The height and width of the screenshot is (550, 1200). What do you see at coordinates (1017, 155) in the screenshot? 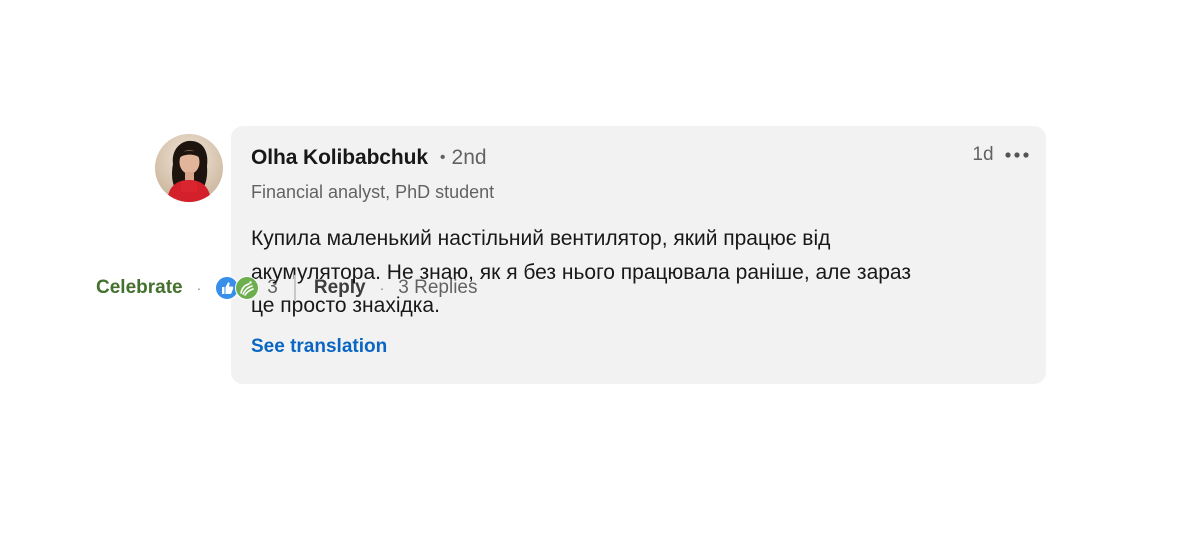
I see `more-options-icon` at bounding box center [1017, 155].